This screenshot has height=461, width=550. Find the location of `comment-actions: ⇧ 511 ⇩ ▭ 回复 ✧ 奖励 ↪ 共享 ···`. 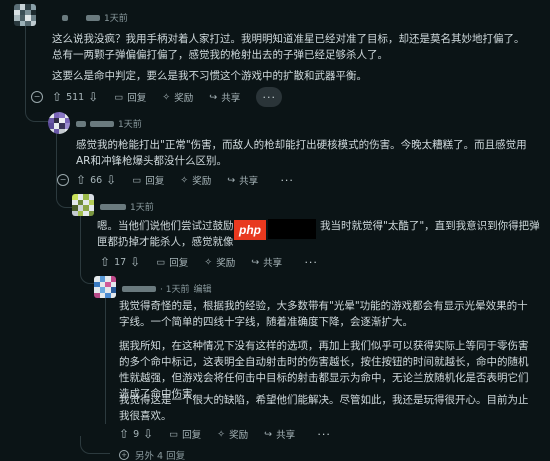

comment-actions: ⇧ 511 ⇩ ▭ 回复 ✧ 奖励 ↪ 共享 ··· is located at coordinates (167, 97).